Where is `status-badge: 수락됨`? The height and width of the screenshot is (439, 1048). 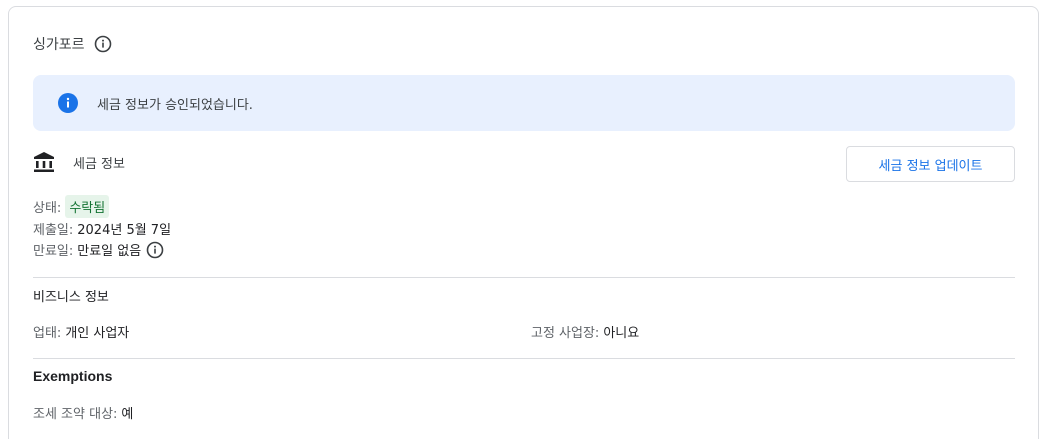
status-badge: 수락됨 is located at coordinates (87, 206).